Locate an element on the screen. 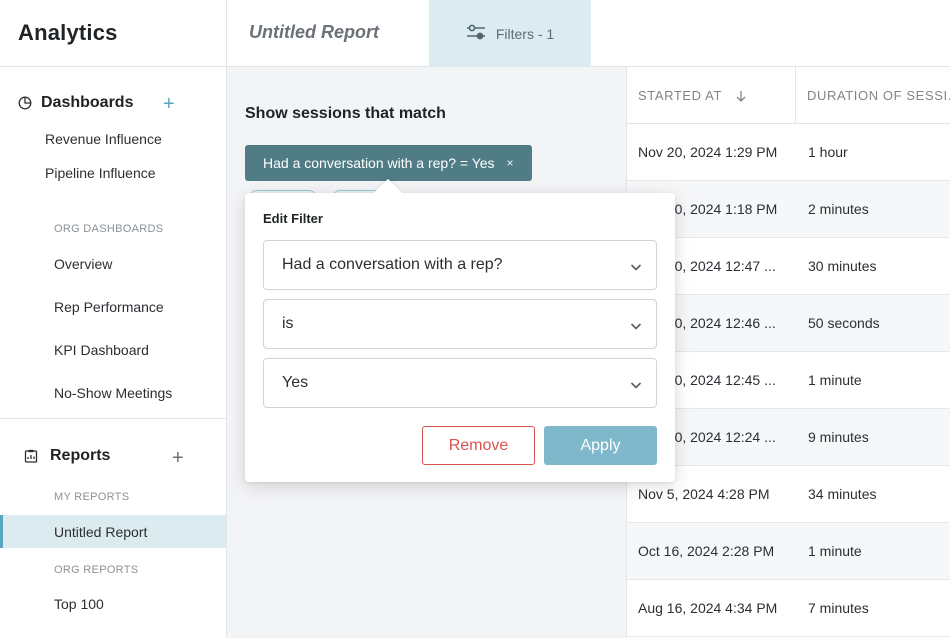 Image resolution: width=950 pixels, height=638 pixels. sidebar-item-revenue-influence: Revenue Influence is located at coordinates (103, 139).